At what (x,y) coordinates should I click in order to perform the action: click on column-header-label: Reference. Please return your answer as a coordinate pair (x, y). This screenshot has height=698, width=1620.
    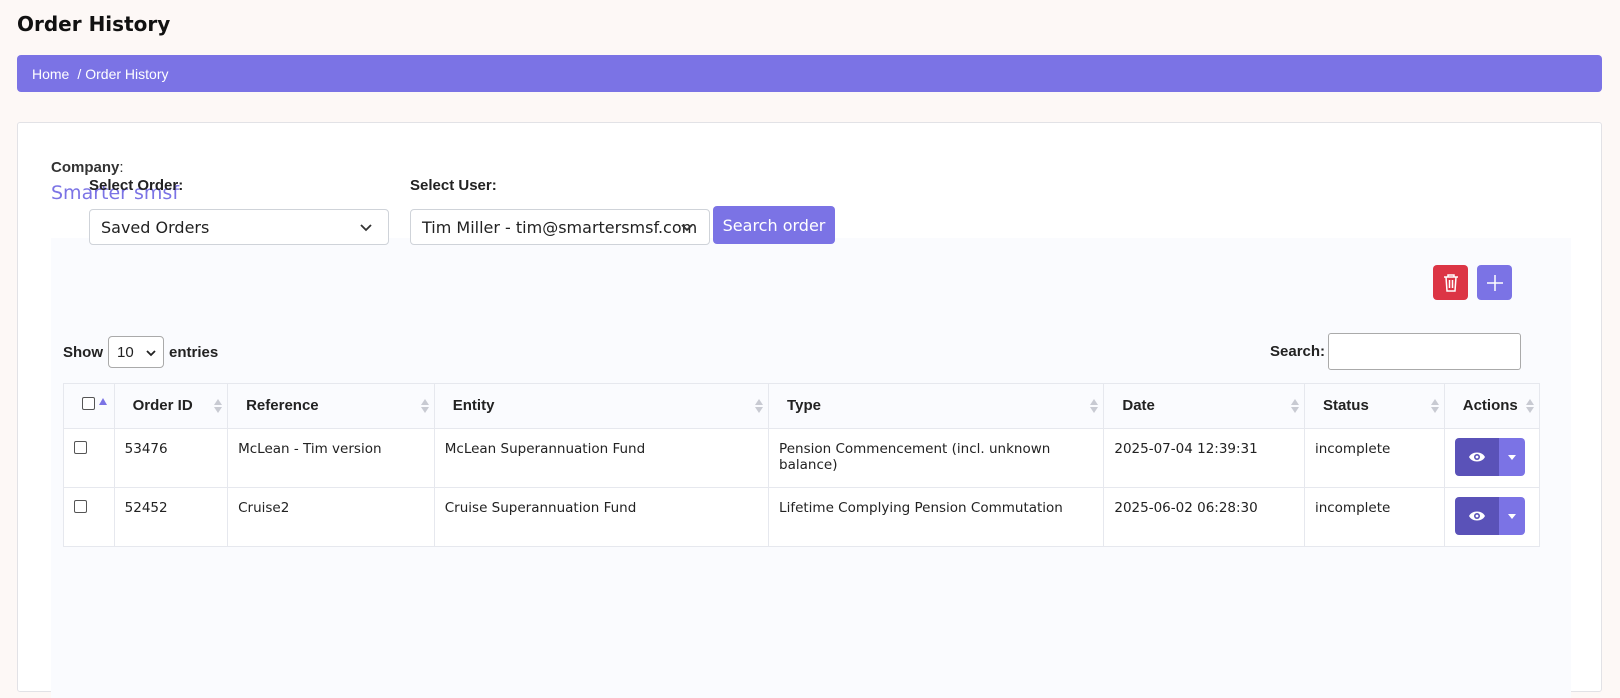
    Looking at the image, I should click on (282, 405).